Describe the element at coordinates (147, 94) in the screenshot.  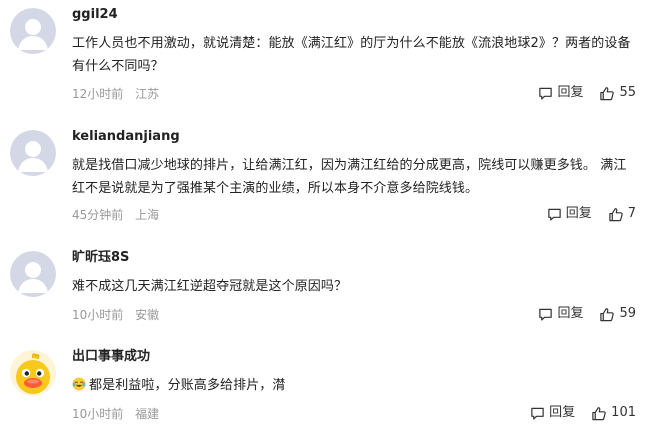
I see `comment-location: 江苏` at that location.